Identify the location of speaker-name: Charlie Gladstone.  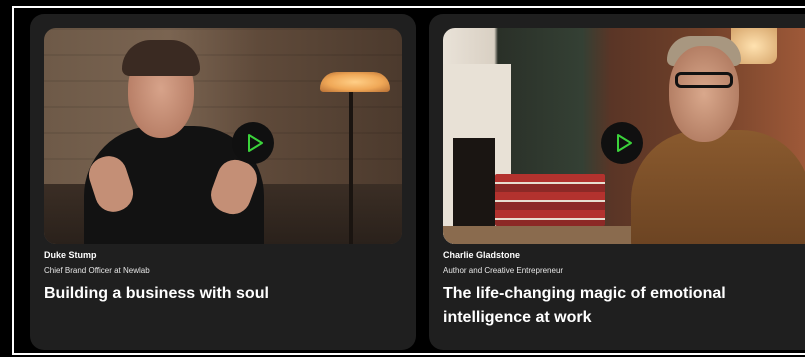
(482, 255).